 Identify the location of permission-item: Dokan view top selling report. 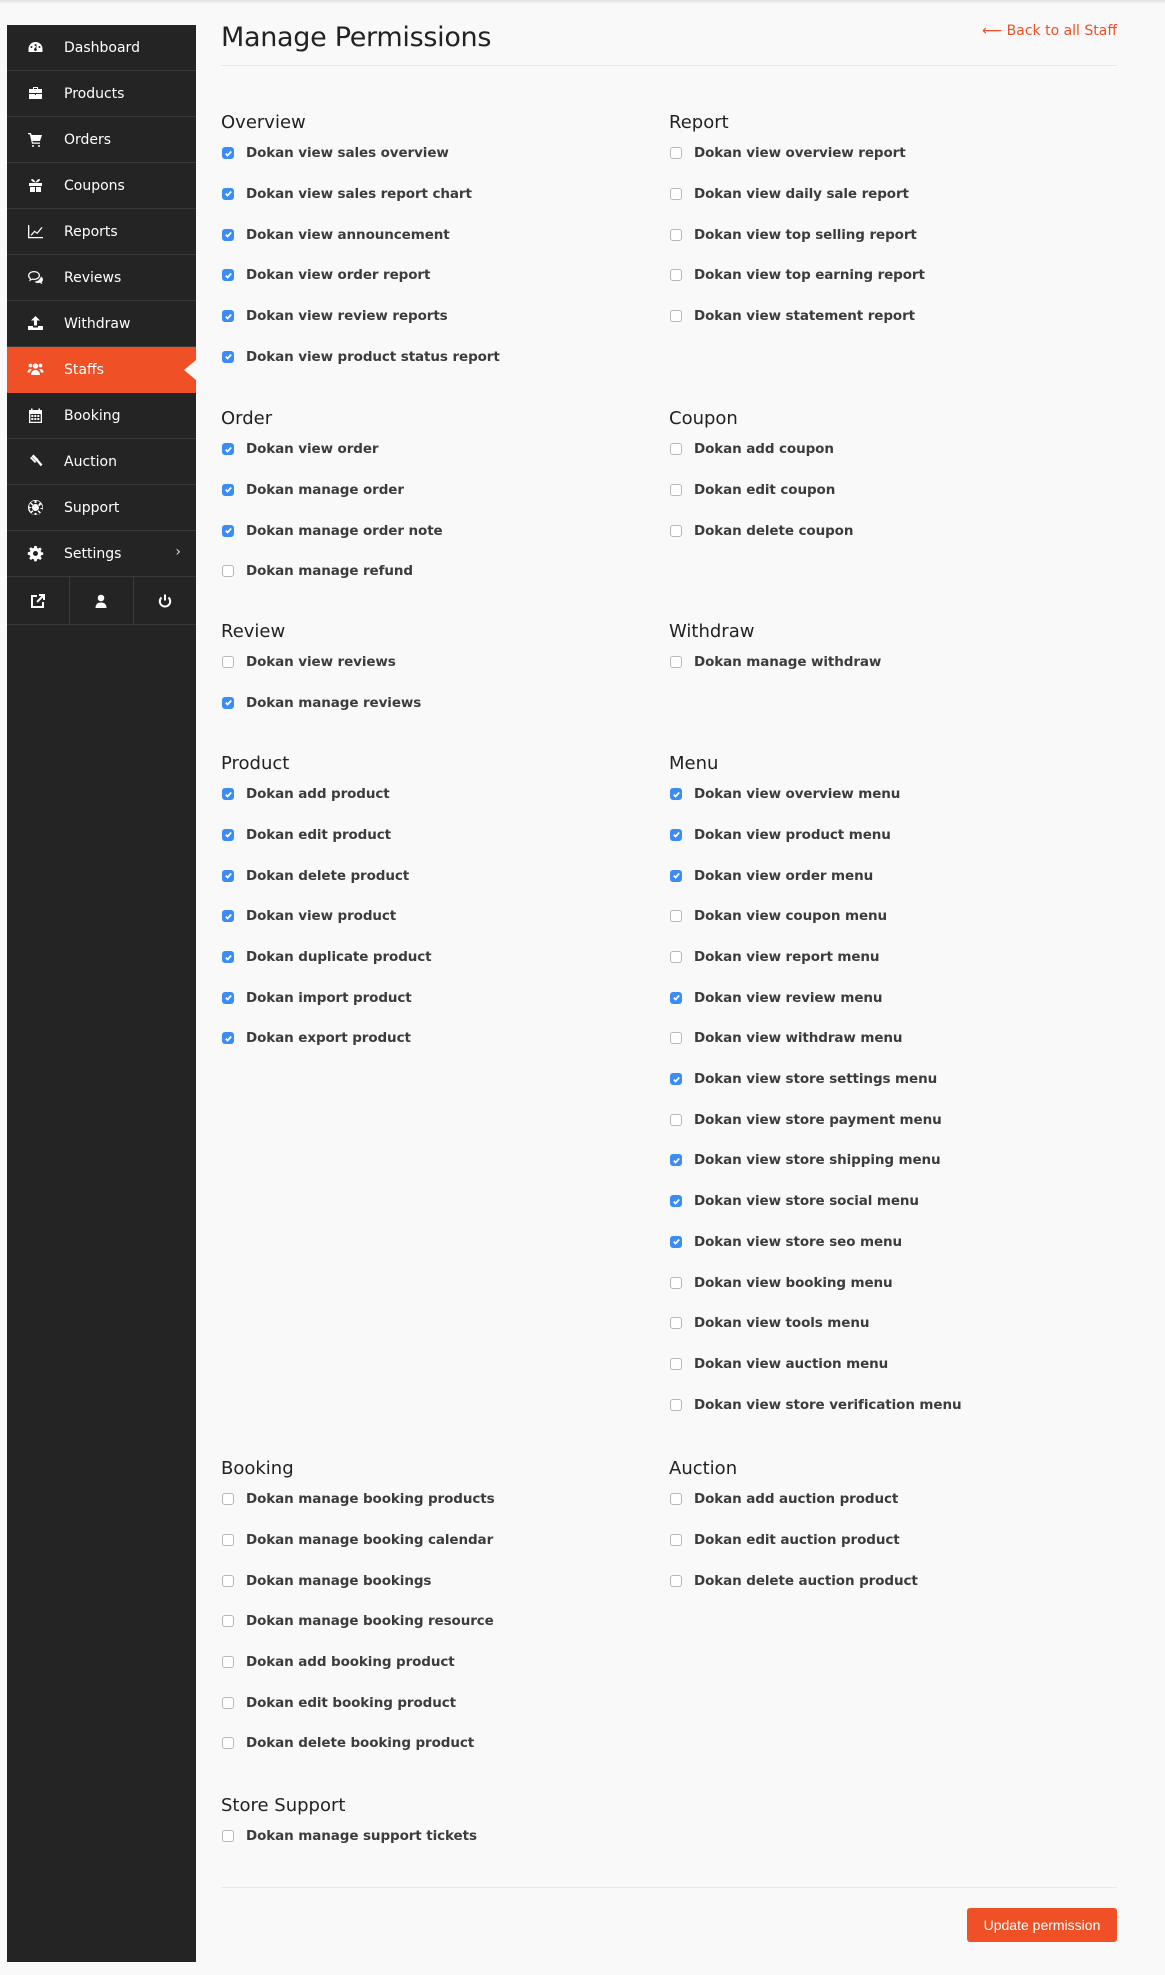
(889, 234).